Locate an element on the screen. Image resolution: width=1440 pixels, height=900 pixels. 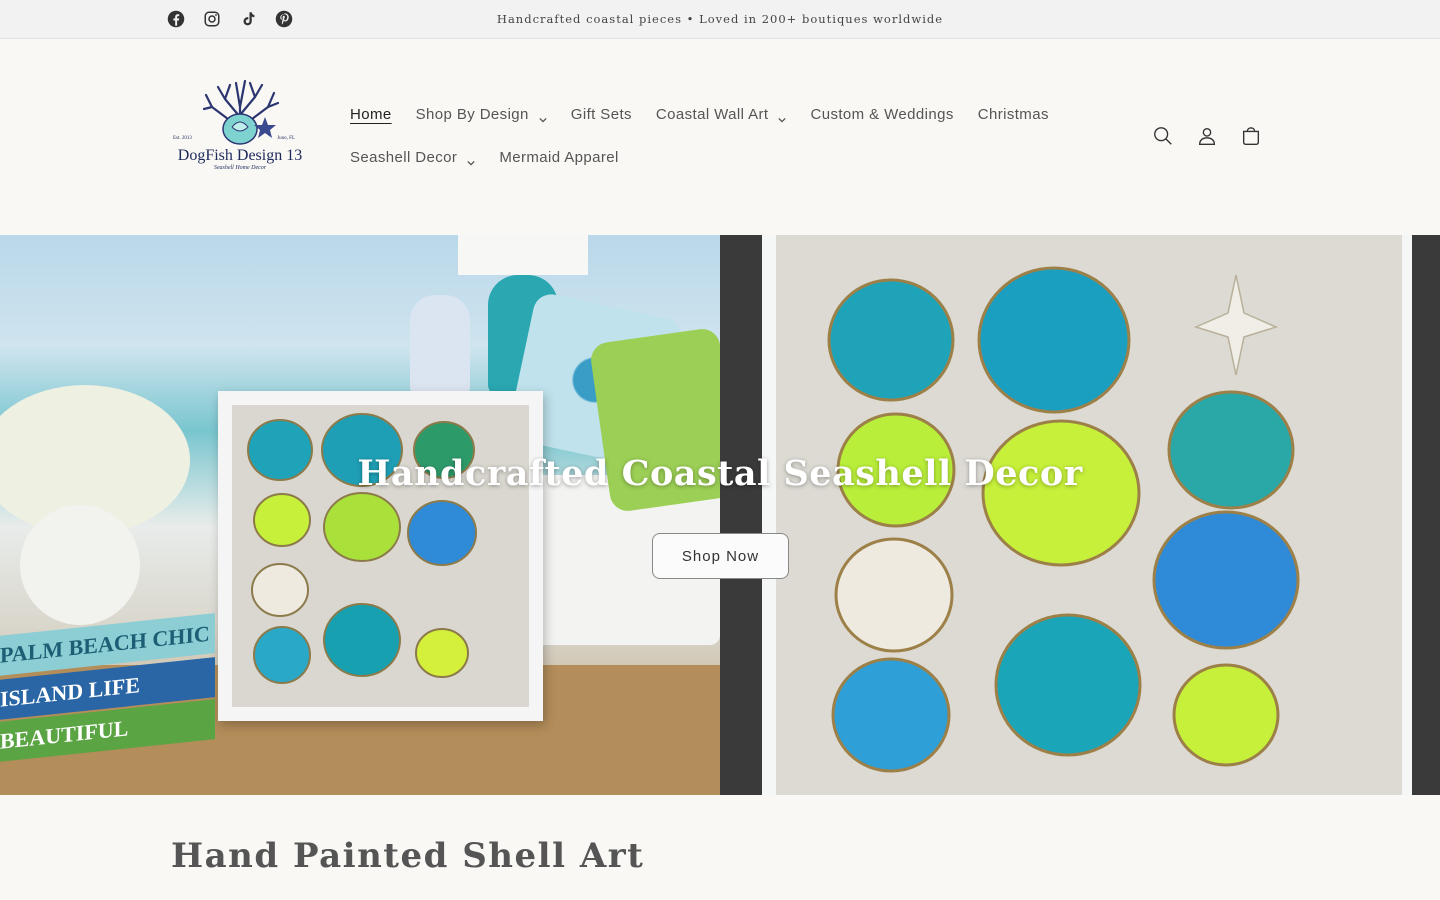
section-title: Hand Painted Shell Art is located at coordinates (408, 856).